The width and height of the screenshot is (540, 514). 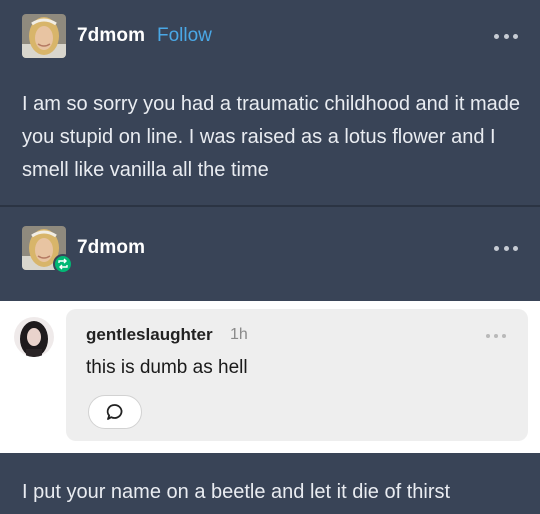 What do you see at coordinates (239, 334) in the screenshot?
I see `comment-timestamp: 1h` at bounding box center [239, 334].